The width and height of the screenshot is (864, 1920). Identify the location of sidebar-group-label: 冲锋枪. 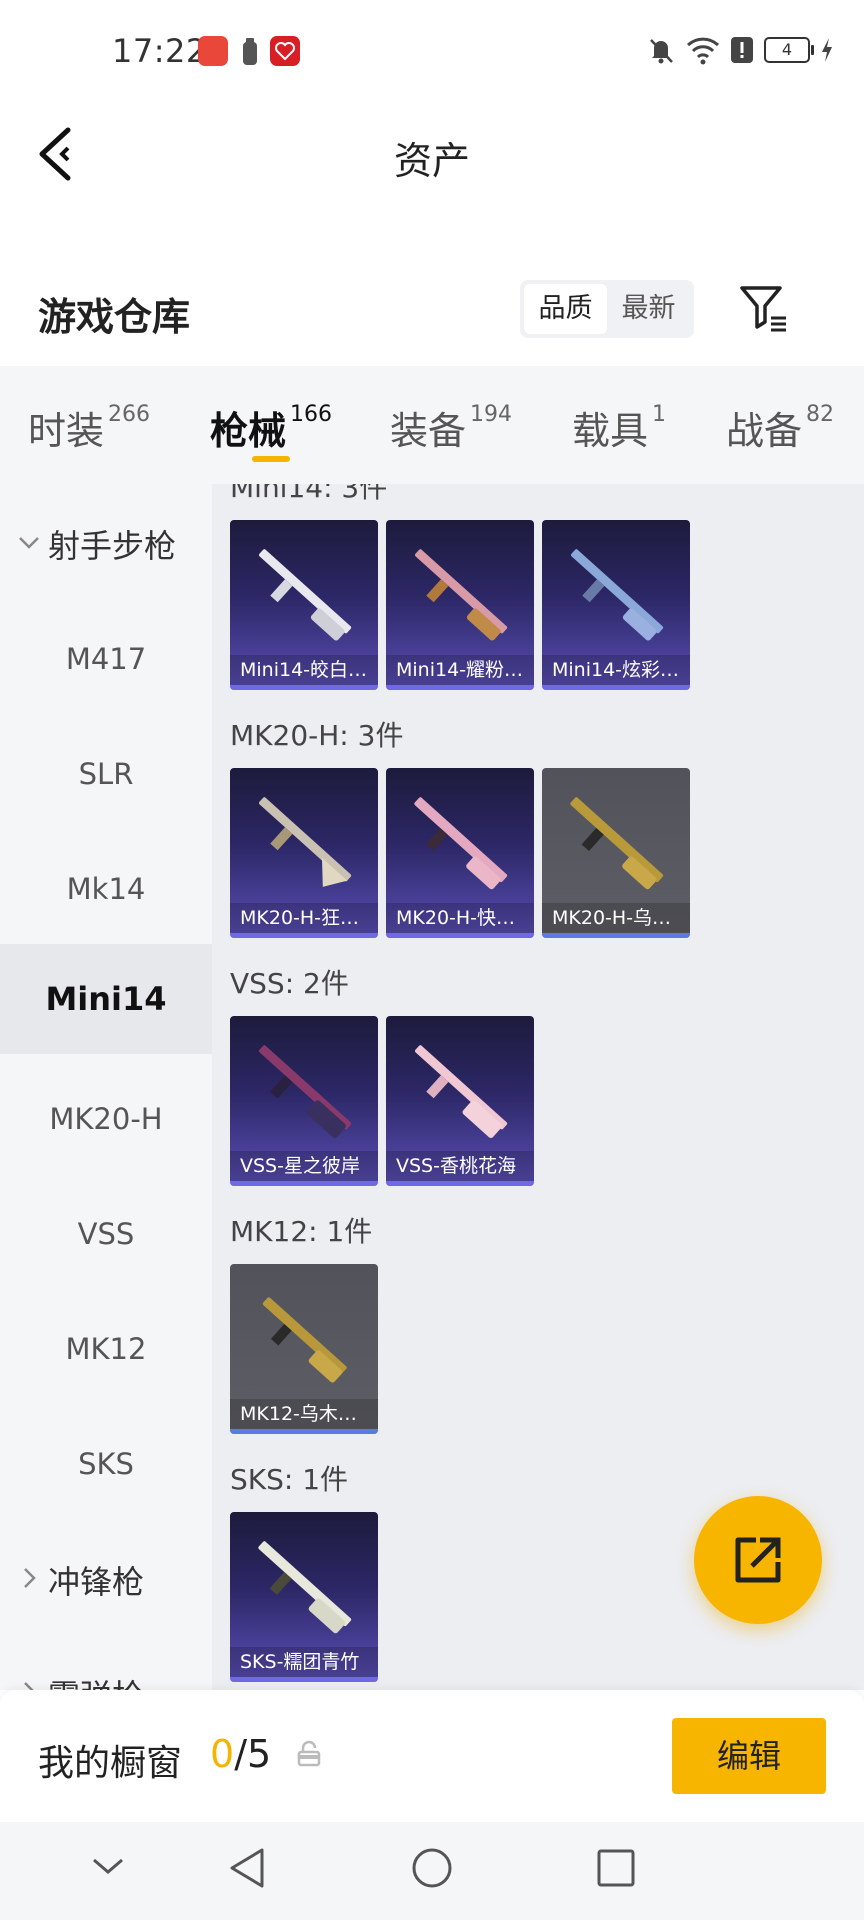
(96, 1582).